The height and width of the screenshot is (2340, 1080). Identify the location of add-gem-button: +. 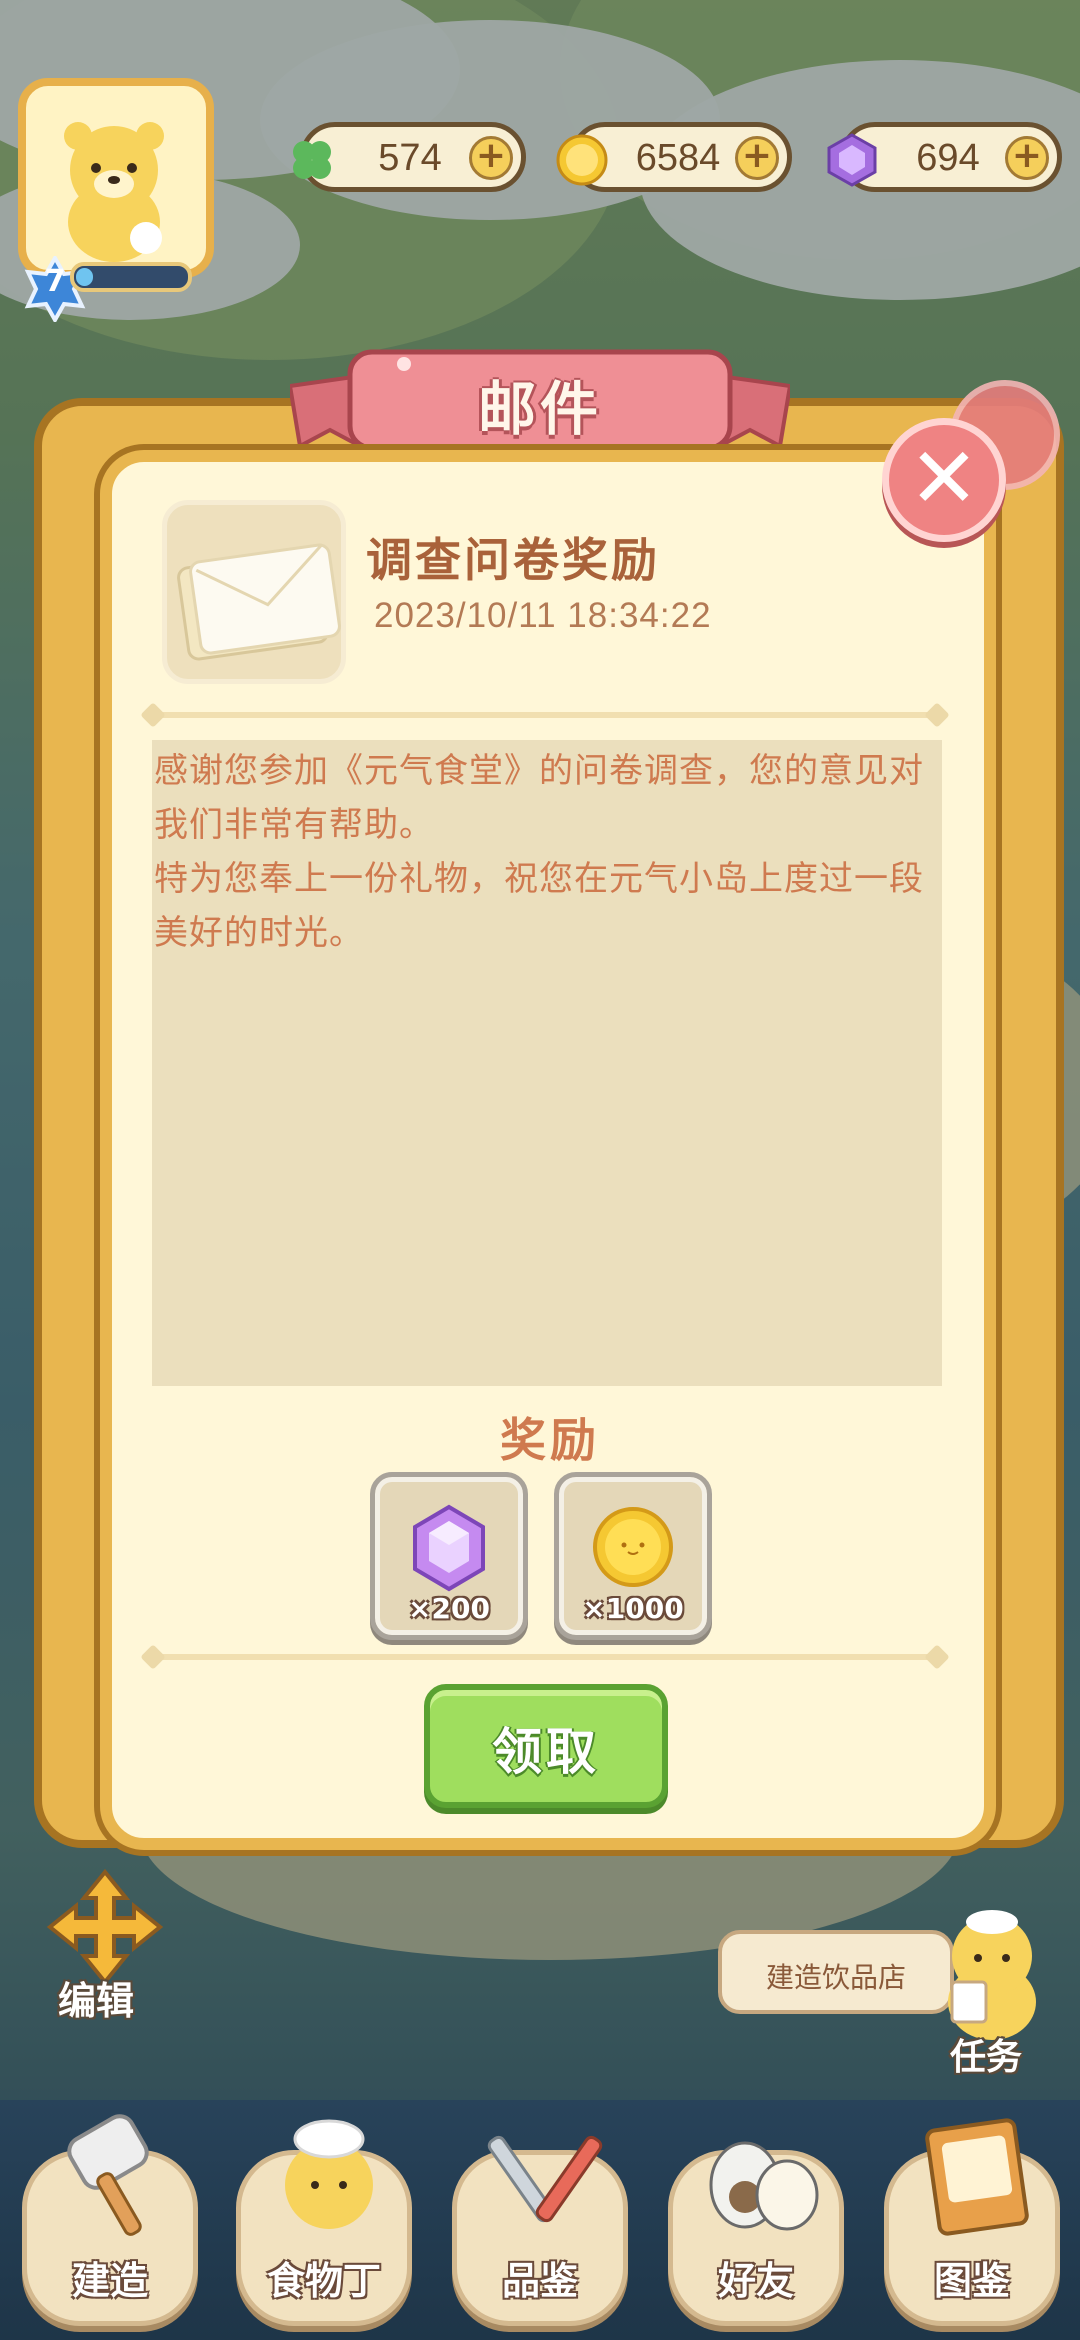
(1027, 158).